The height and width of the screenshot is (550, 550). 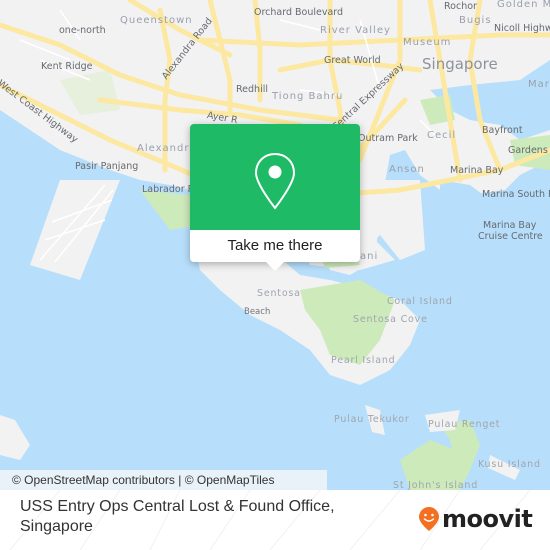 What do you see at coordinates (56, 526) in the screenshot?
I see `place-name-line2: Singapore` at bounding box center [56, 526].